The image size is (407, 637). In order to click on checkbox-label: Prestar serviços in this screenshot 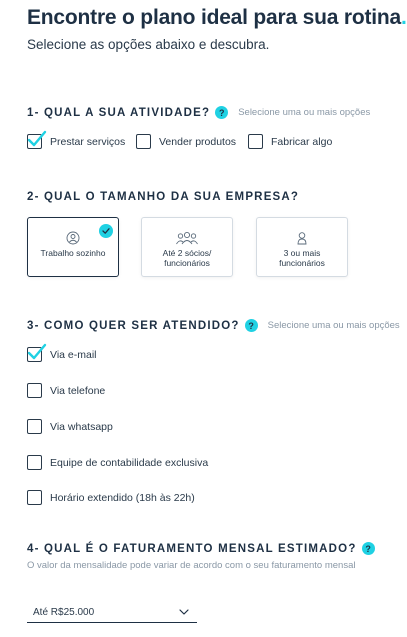, I will do `click(88, 141)`.